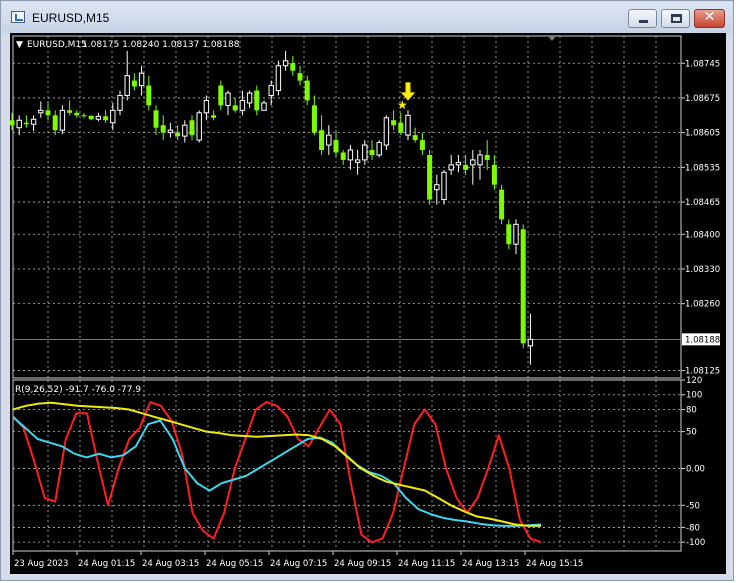  What do you see at coordinates (106, 564) in the screenshot?
I see `time-axis-label: 24 Aug 01:15` at bounding box center [106, 564].